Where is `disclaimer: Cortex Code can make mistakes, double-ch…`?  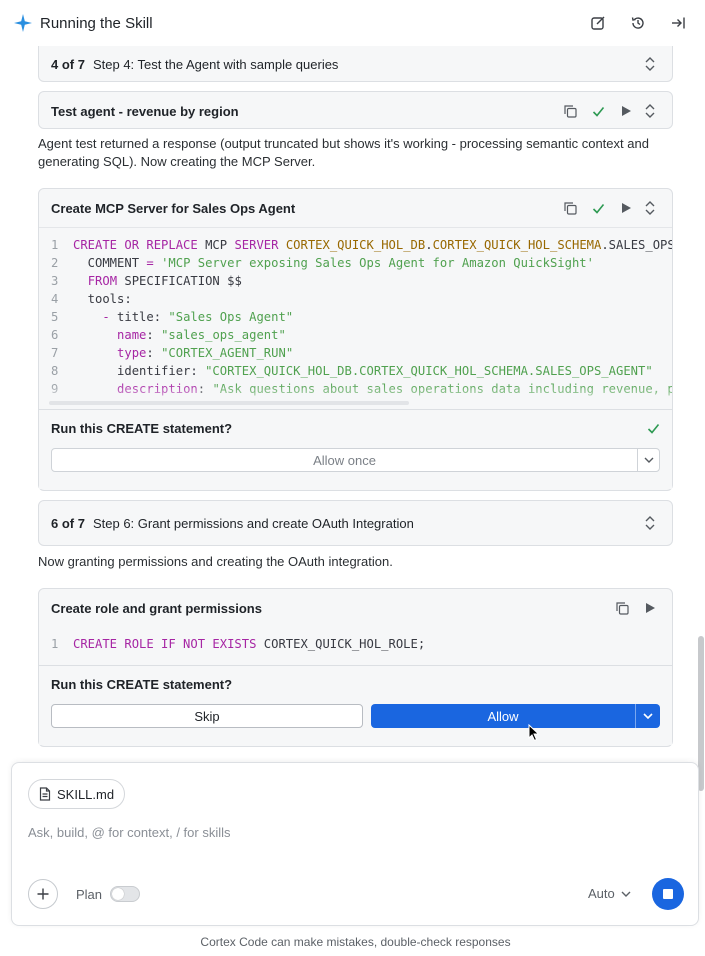 disclaimer: Cortex Code can make mistakes, double-ch… is located at coordinates (355, 942).